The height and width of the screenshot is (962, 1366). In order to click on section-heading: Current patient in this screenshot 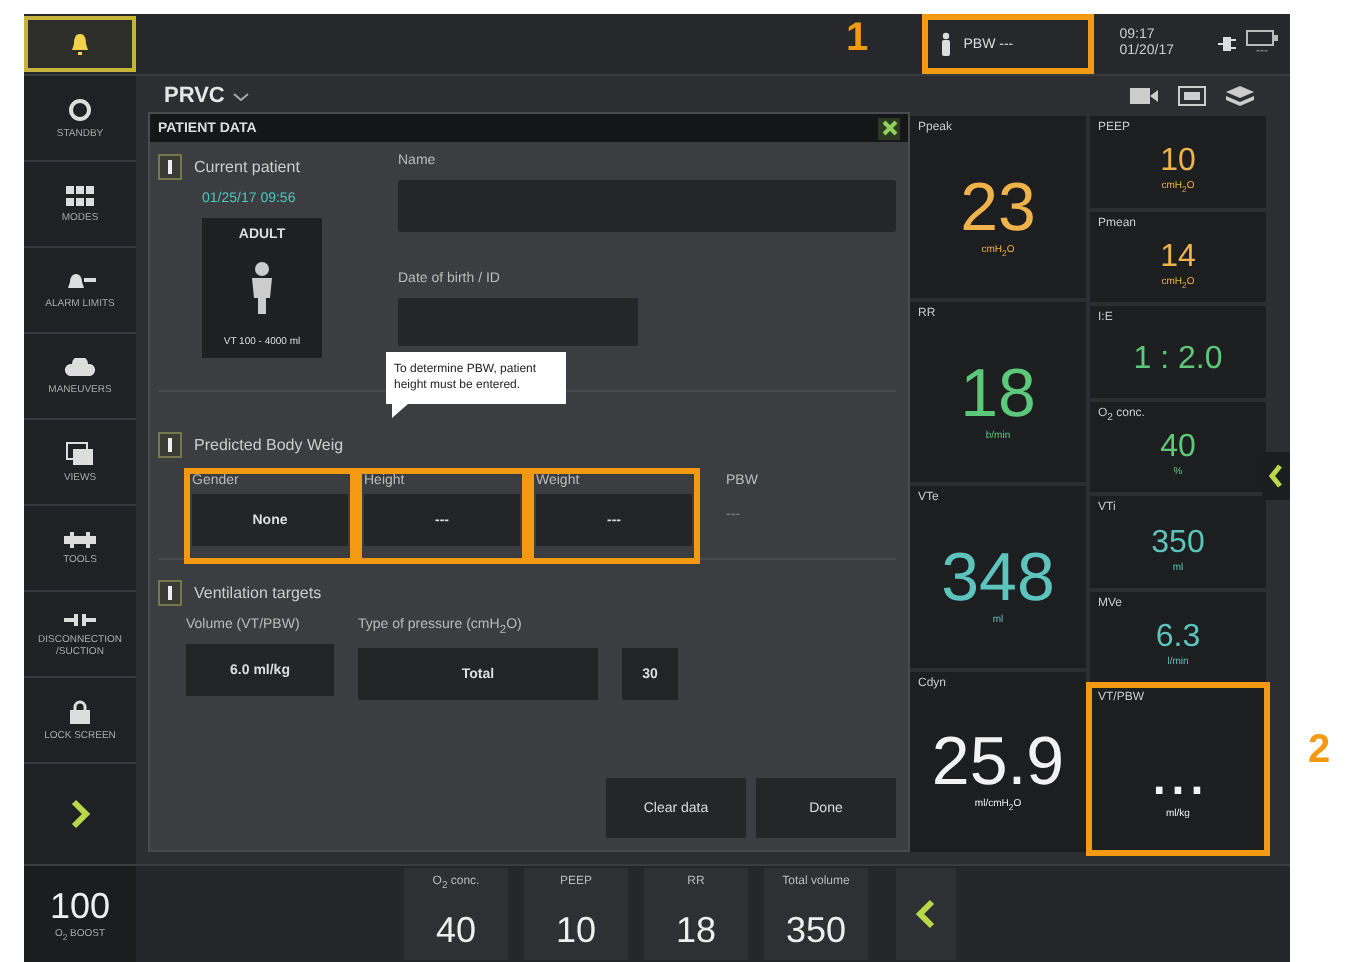, I will do `click(247, 167)`.